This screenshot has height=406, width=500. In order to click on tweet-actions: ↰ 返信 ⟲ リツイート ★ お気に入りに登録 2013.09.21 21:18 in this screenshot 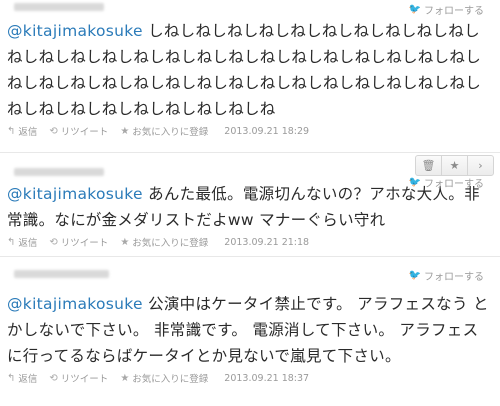, I will do `click(249, 242)`.